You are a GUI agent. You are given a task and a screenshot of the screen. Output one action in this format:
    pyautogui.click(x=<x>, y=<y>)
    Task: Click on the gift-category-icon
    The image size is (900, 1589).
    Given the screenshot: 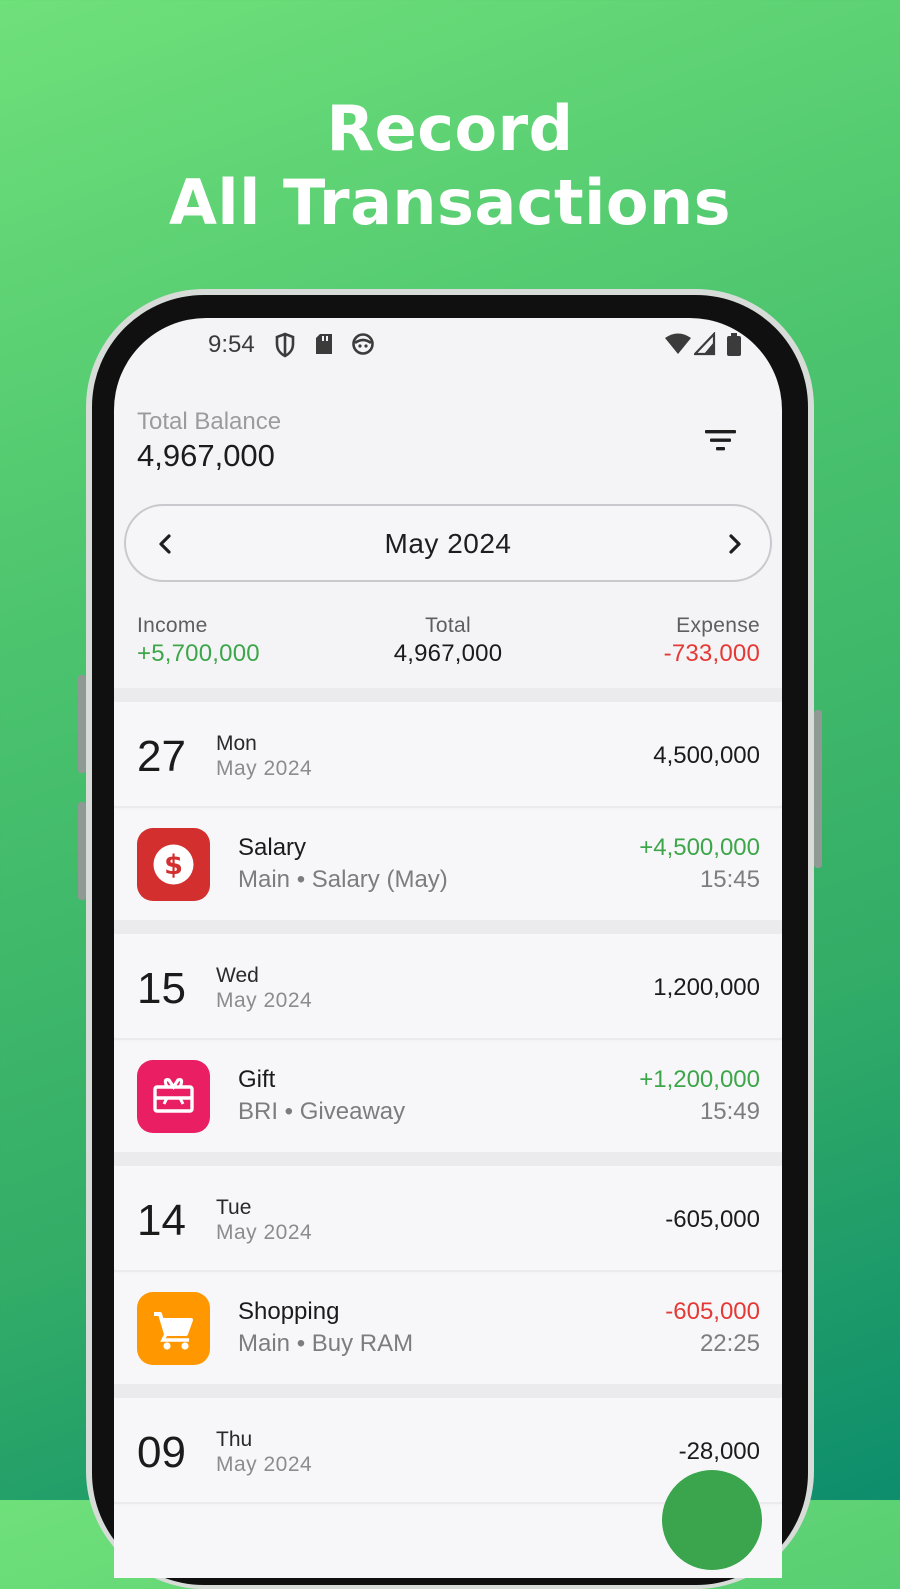 What is the action you would take?
    pyautogui.click(x=173, y=1096)
    